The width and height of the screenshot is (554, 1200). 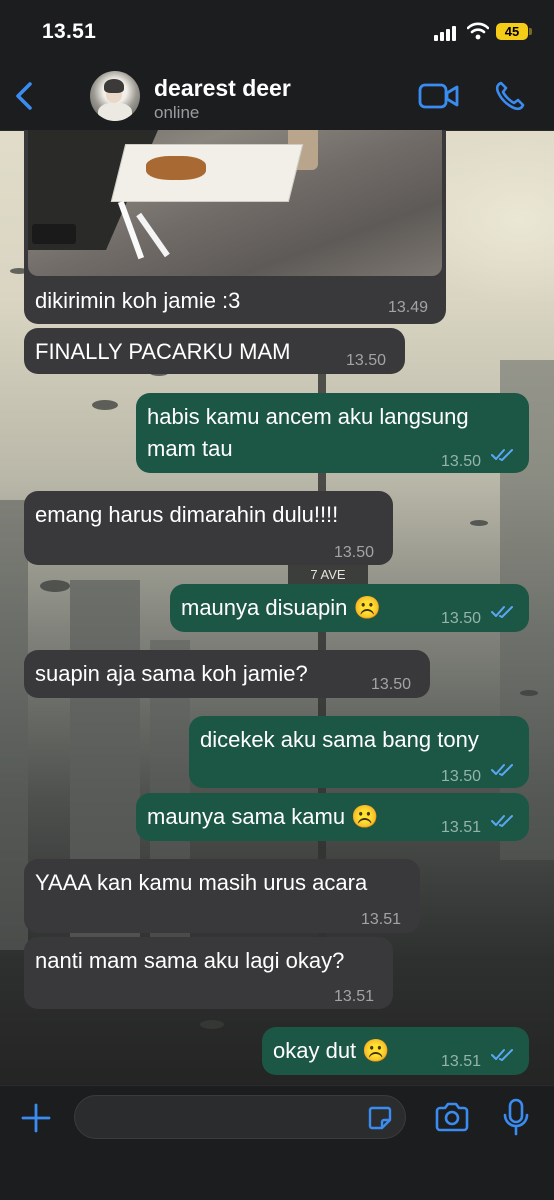 I want to click on message-text: nanti mam sama aku lagi okay?, so click(x=190, y=960).